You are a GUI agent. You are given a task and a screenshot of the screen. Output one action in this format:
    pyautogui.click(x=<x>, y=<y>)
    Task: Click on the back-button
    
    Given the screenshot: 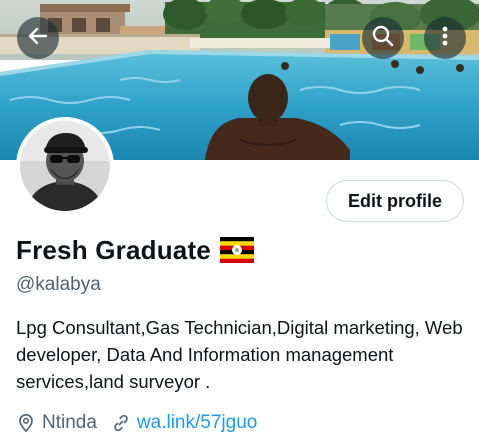 What is the action you would take?
    pyautogui.click(x=38, y=38)
    